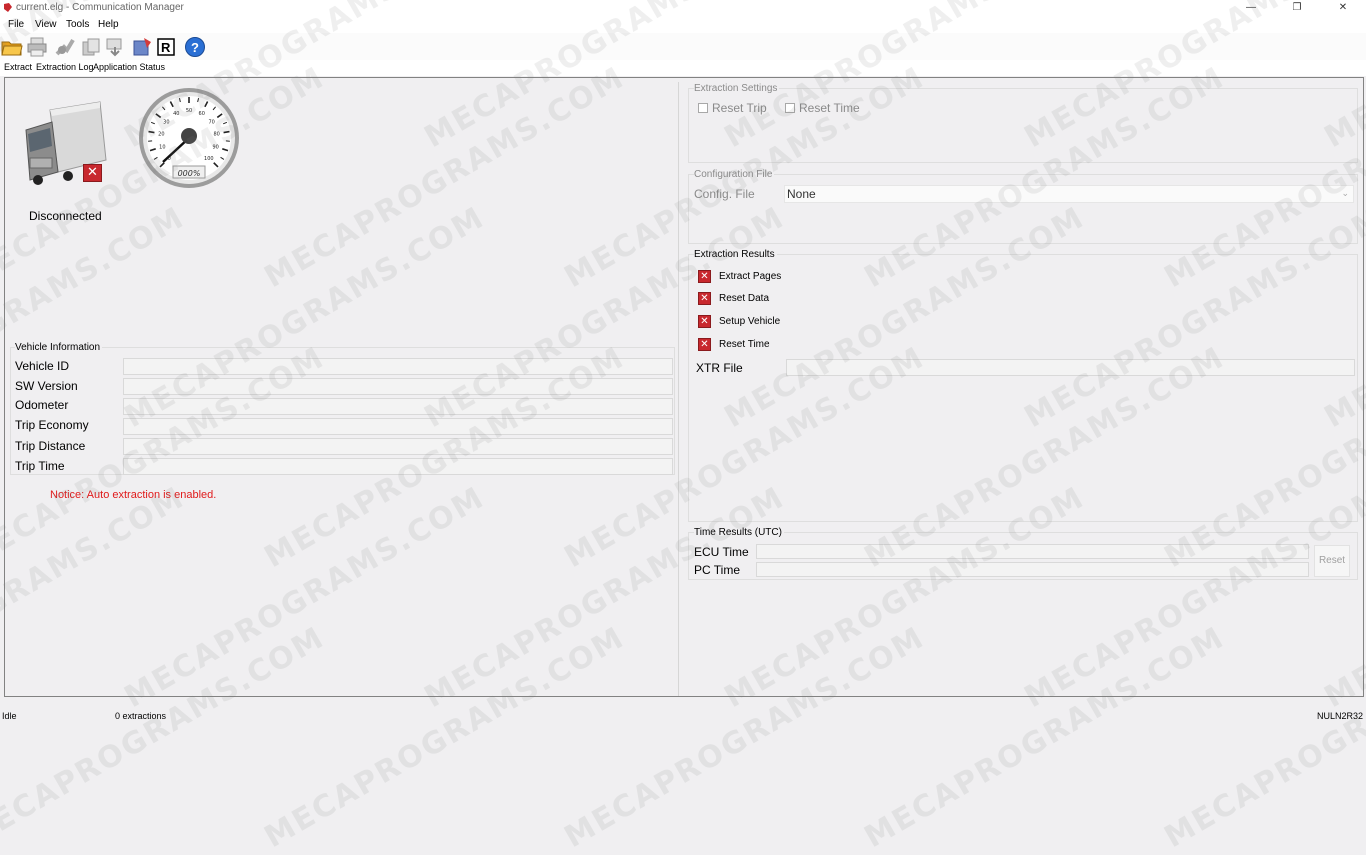 This screenshot has width=1366, height=855. I want to click on trip-distance-field, so click(398, 446).